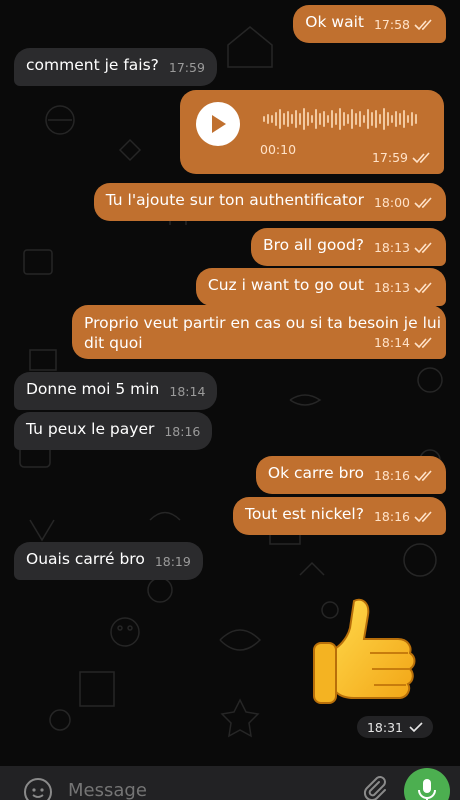 This screenshot has height=800, width=460. I want to click on message-text: Ouais carré bro, so click(85, 559).